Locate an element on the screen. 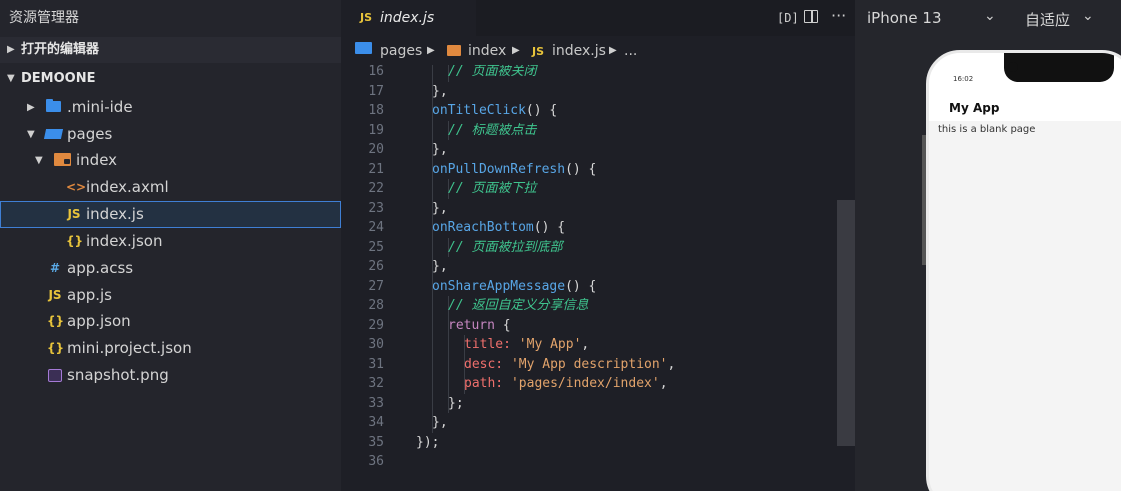 The image size is (1121, 491). code-line: 17}, is located at coordinates (591, 91).